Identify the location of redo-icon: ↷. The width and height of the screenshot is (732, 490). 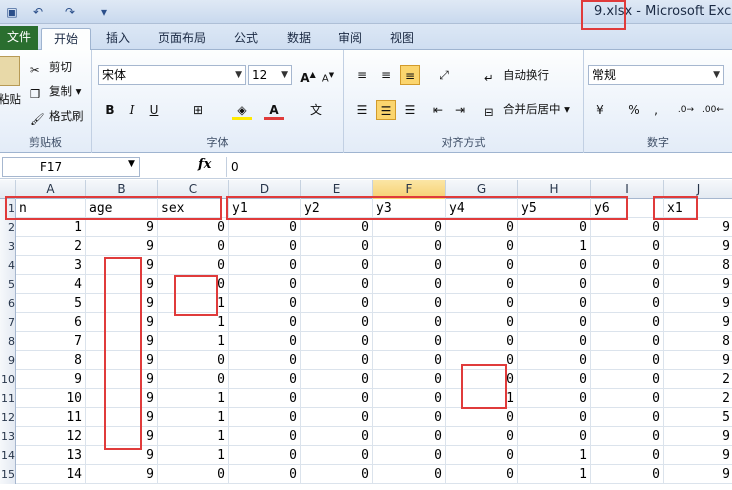
(70, 12).